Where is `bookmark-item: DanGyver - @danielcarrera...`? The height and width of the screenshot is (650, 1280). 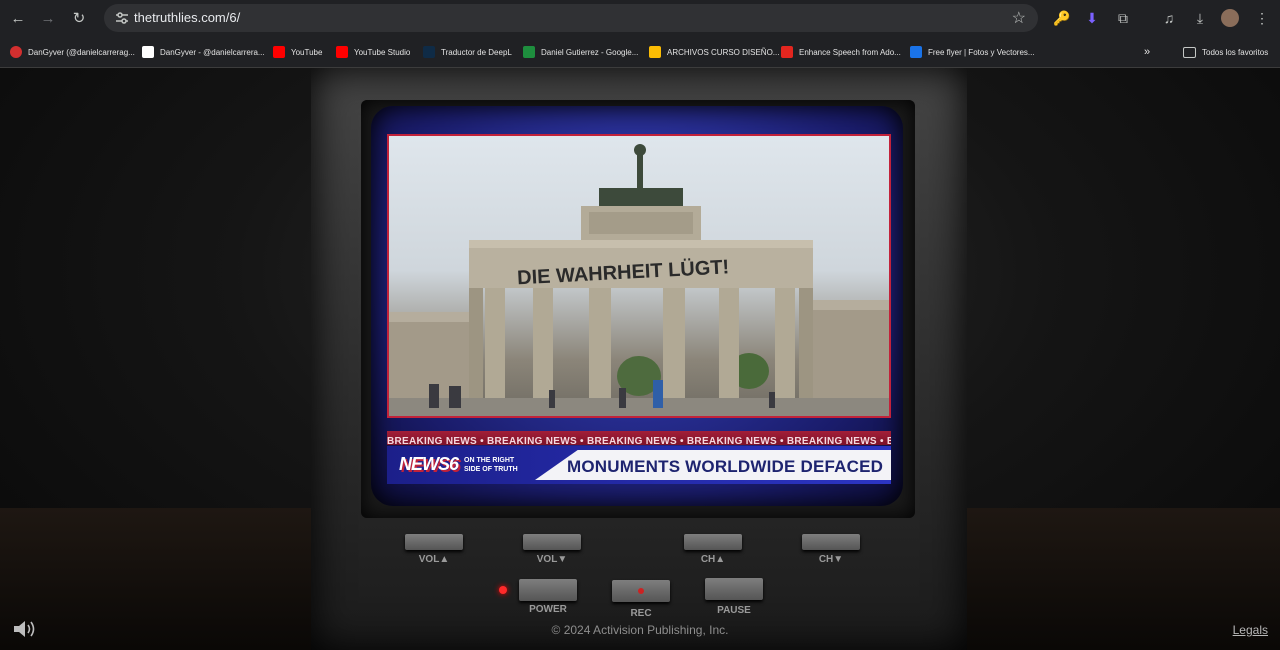
bookmark-item: DanGyver - @danielcarrera... is located at coordinates (203, 52).